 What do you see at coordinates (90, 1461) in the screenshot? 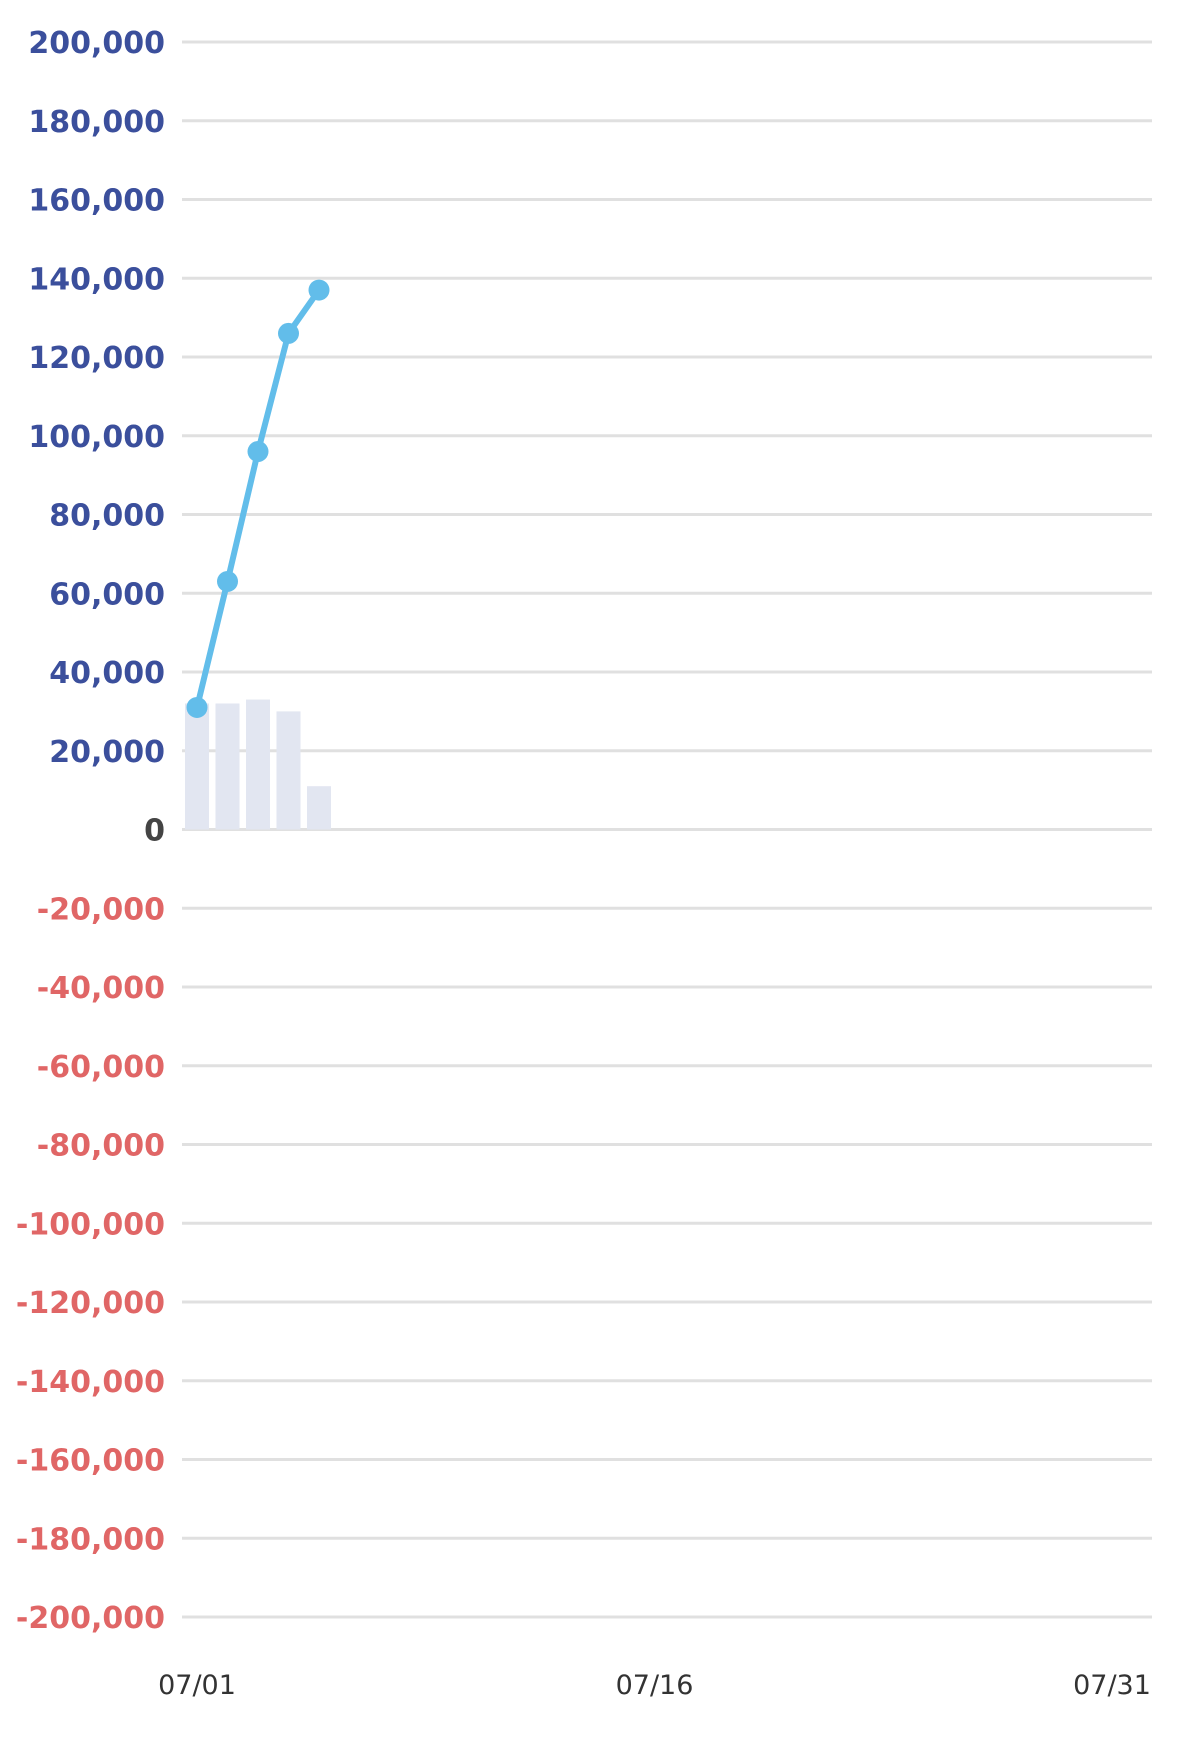
I see `y-tick-label: -160,000` at bounding box center [90, 1461].